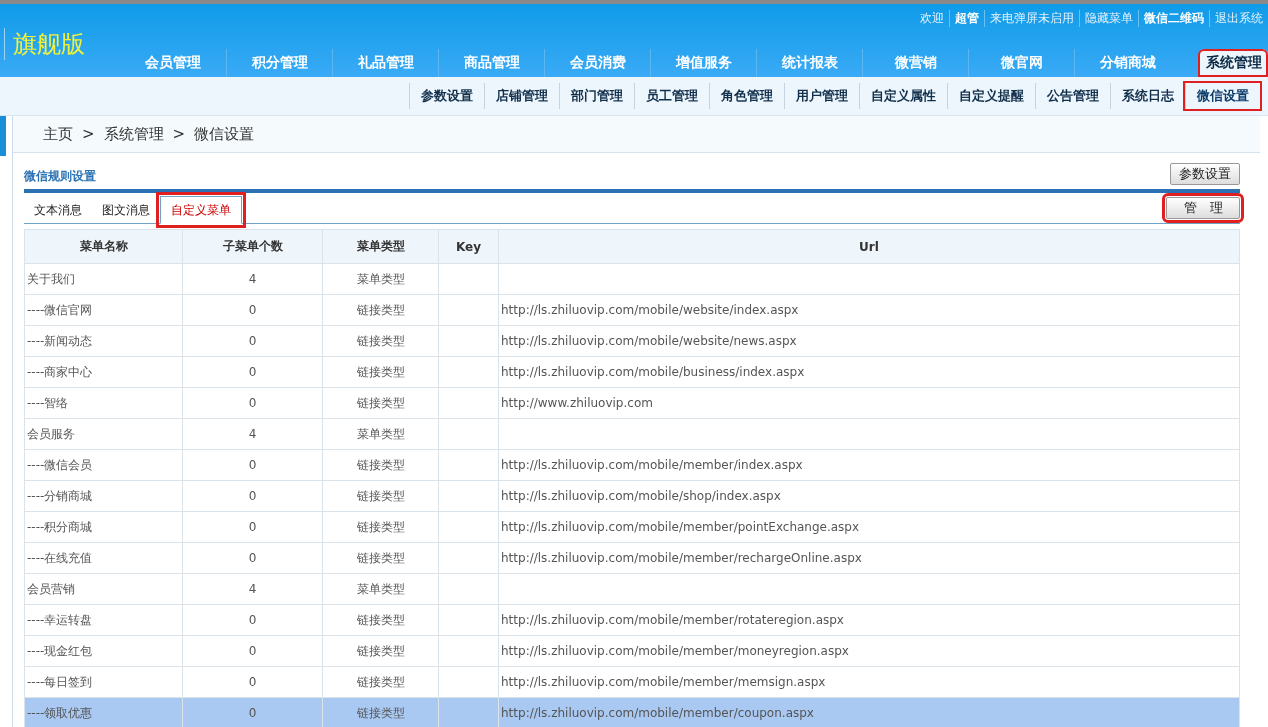 The image size is (1268, 727). I want to click on table-cell: ----分销商城, so click(103, 496).